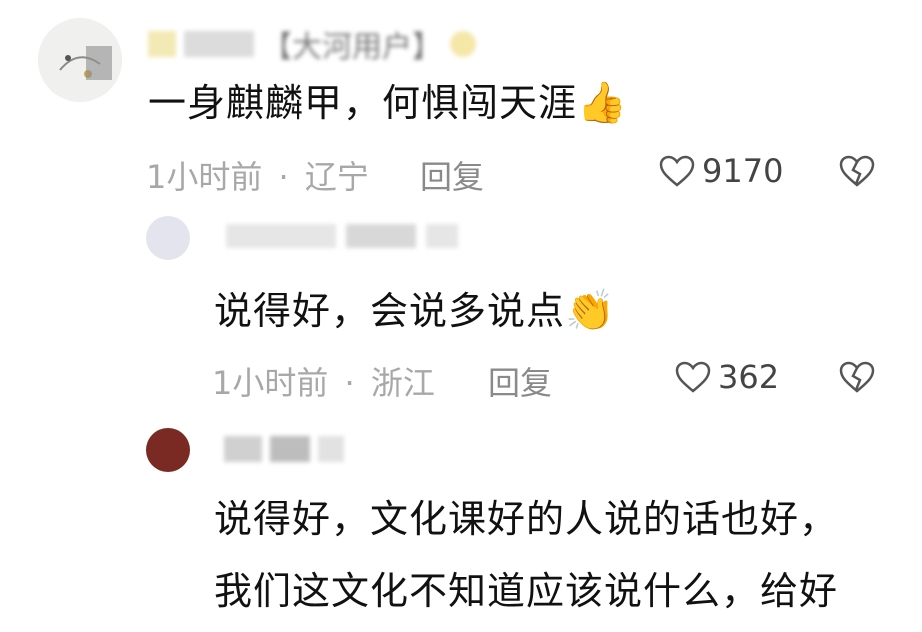  I want to click on username: 【大河用户】, so click(312, 44).